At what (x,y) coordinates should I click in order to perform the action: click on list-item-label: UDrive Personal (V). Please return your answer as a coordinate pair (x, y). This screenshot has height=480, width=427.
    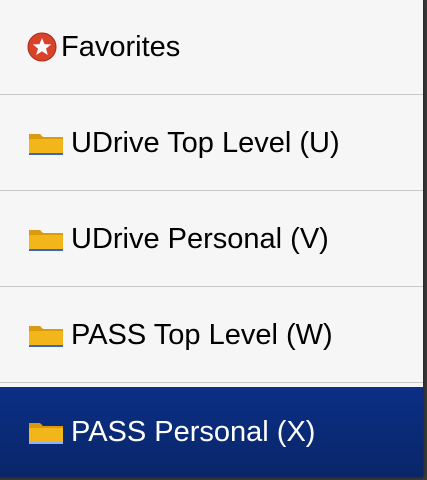
    Looking at the image, I should click on (200, 238).